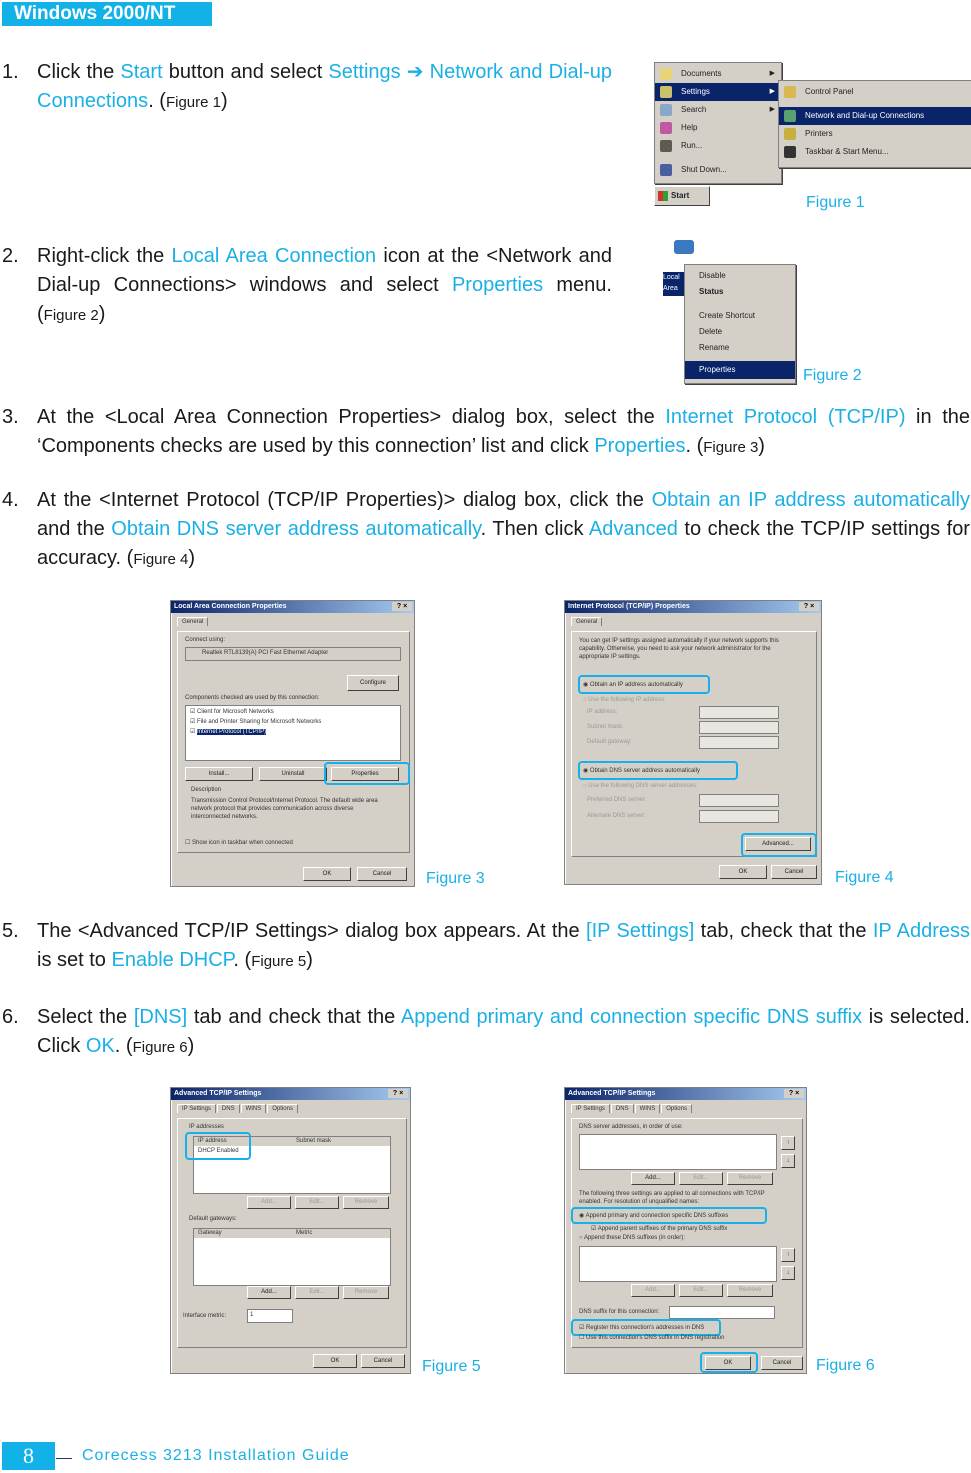 This screenshot has height=1473, width=971. I want to click on folder-icon, so click(666, 74).